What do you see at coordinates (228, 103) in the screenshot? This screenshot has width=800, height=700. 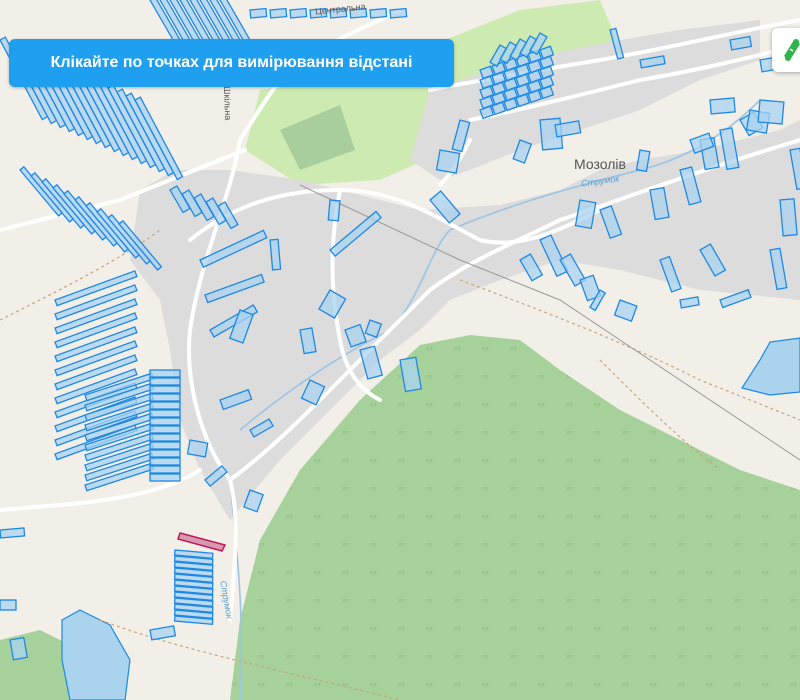 I see `street-label: Шкільна` at bounding box center [228, 103].